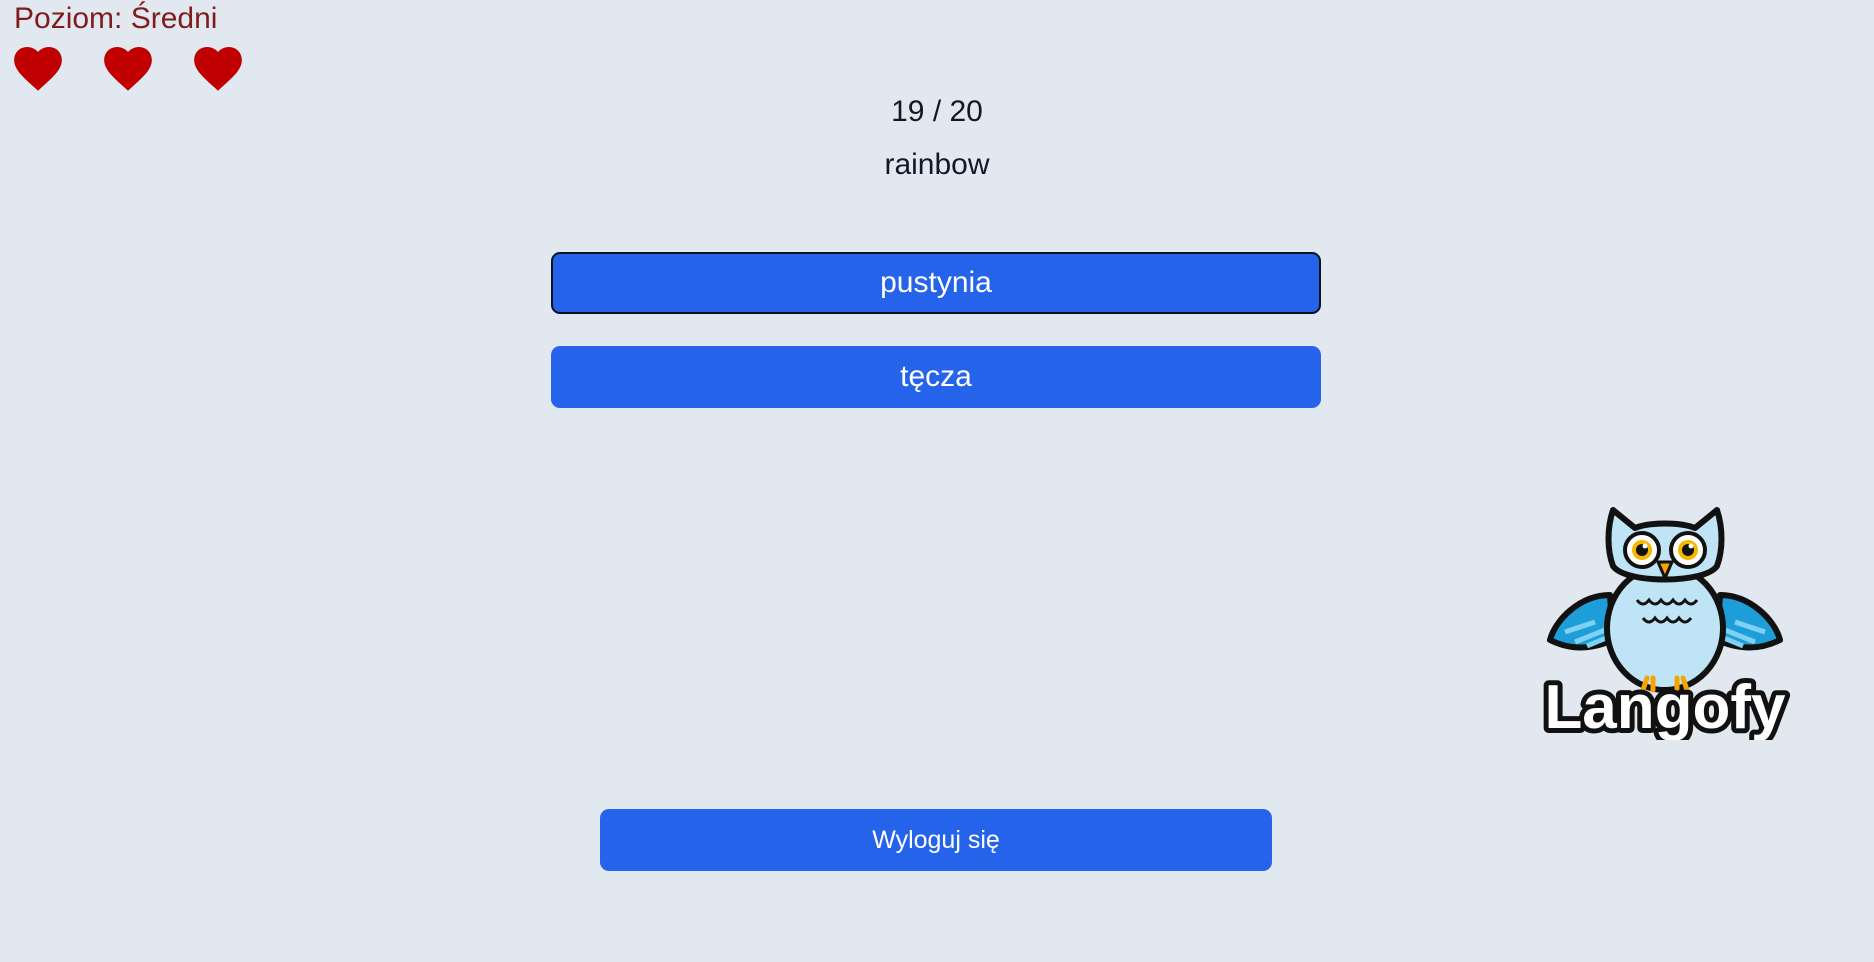 The width and height of the screenshot is (1874, 962). Describe the element at coordinates (1665, 623) in the screenshot. I see `owl-icon: Langofy` at that location.